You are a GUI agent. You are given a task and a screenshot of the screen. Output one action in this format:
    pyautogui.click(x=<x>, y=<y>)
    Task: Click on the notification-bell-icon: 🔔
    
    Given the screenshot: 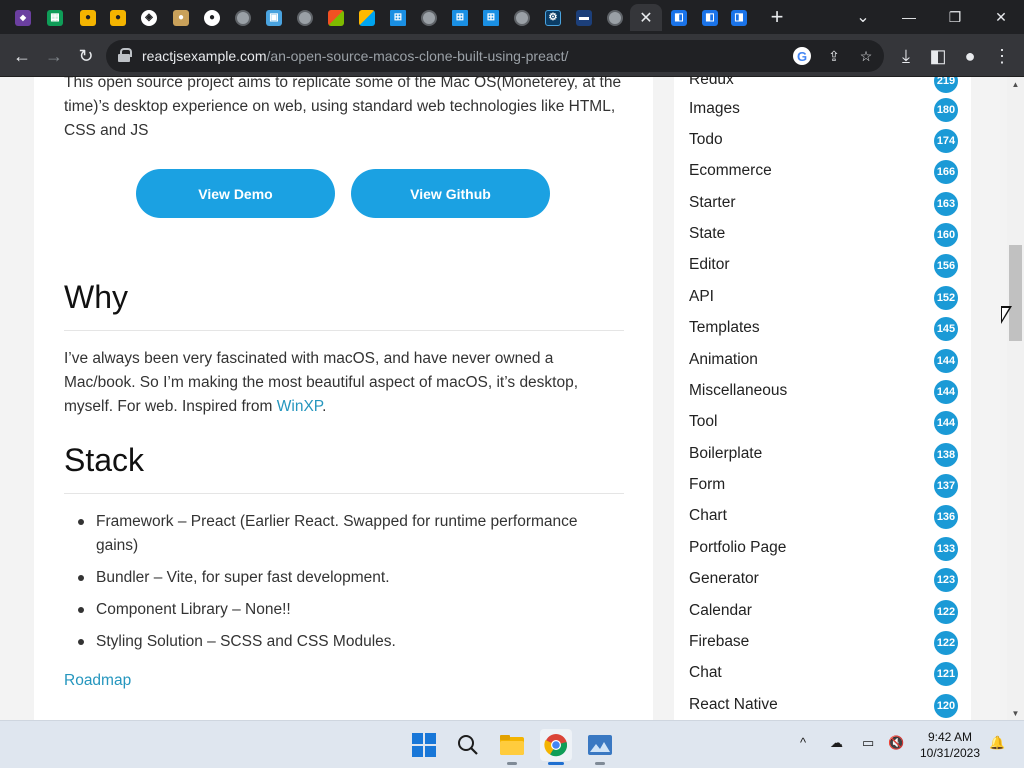 What is the action you would take?
    pyautogui.click(x=997, y=743)
    